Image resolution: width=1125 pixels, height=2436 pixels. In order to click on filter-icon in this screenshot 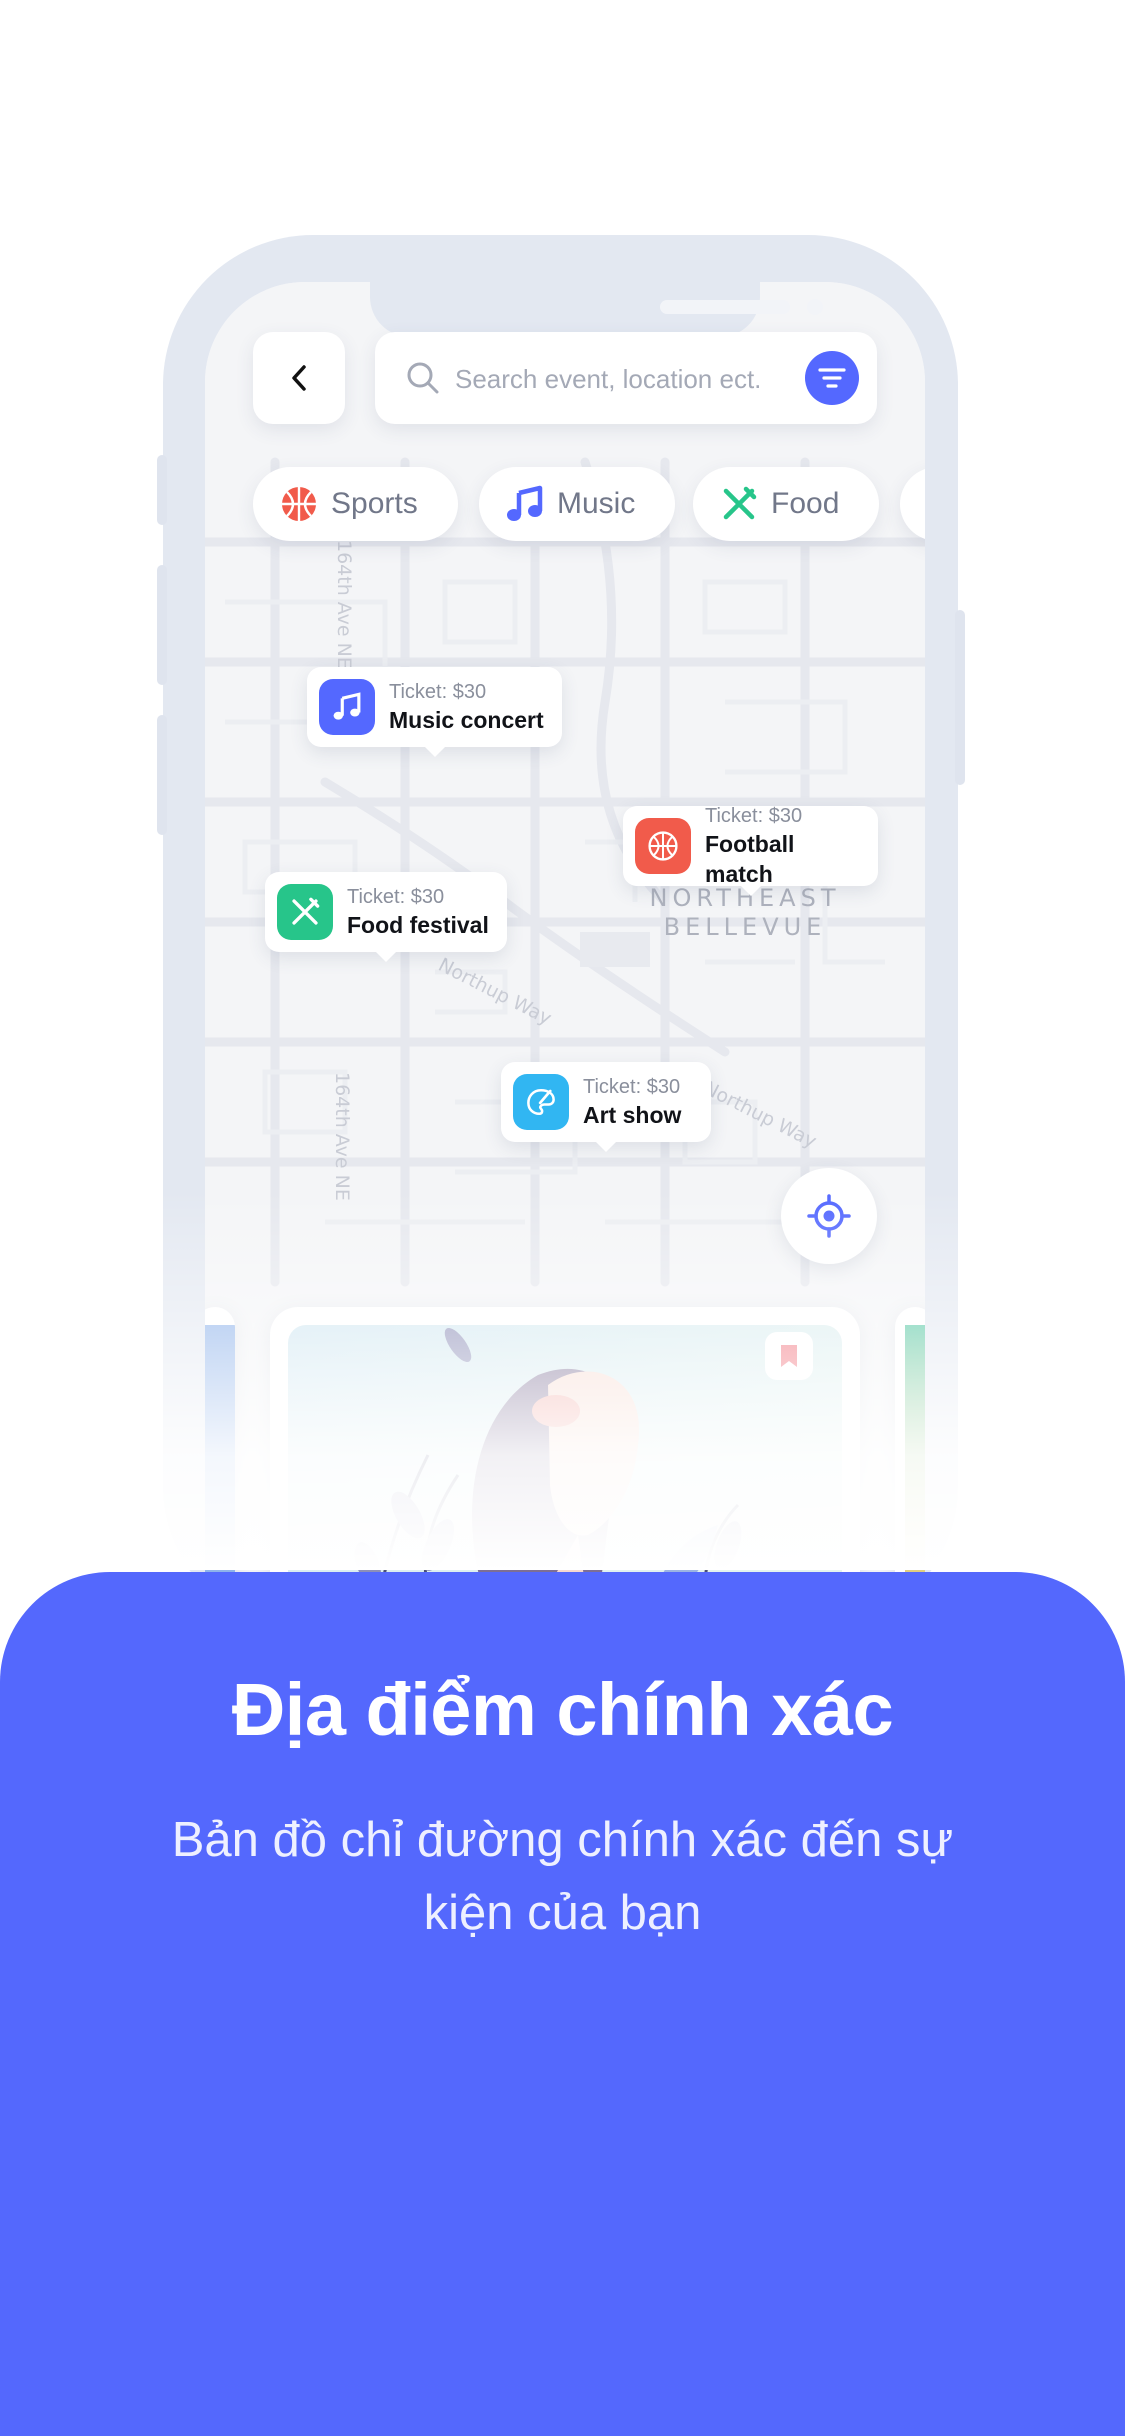, I will do `click(832, 378)`.